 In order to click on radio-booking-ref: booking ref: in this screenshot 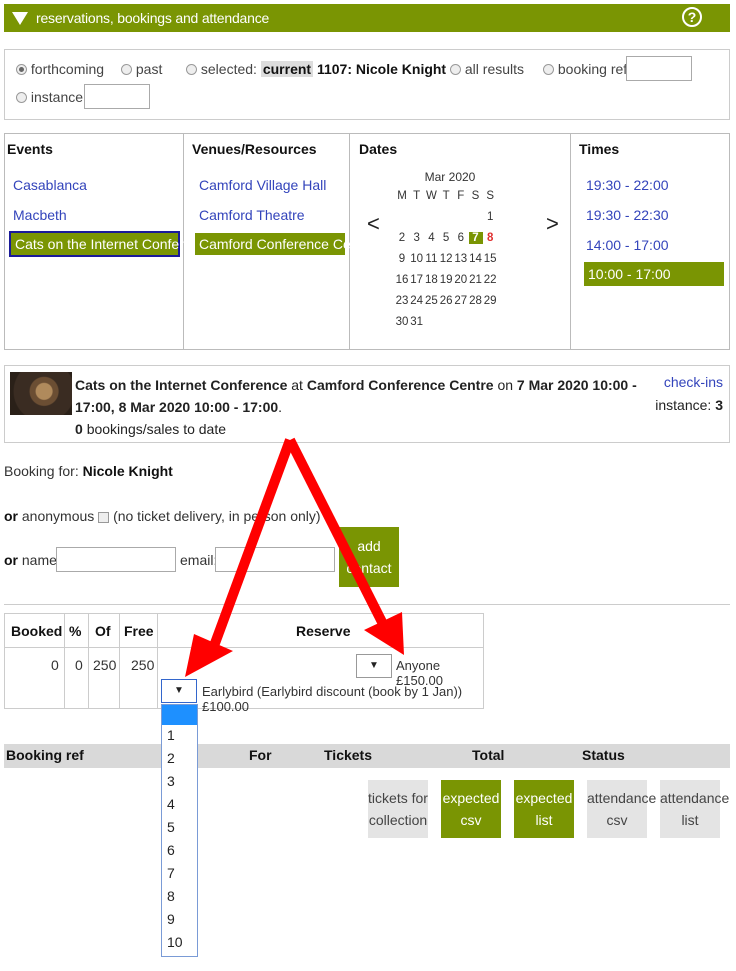, I will do `click(587, 69)`.